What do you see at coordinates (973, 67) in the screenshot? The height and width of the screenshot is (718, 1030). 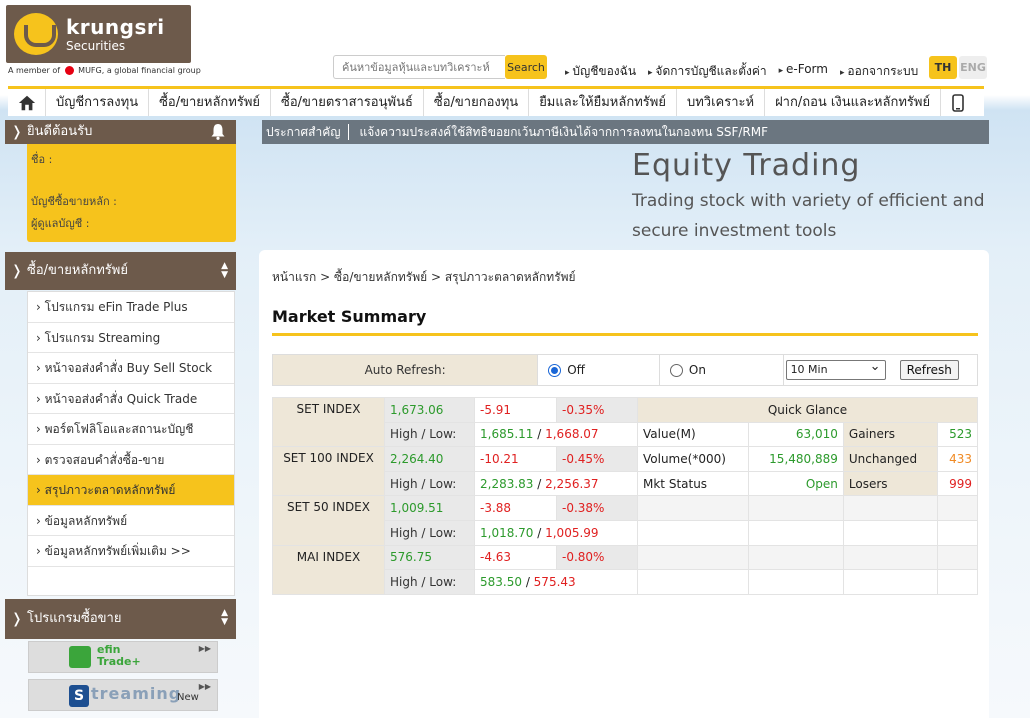 I see `lang-en-button: ENG` at bounding box center [973, 67].